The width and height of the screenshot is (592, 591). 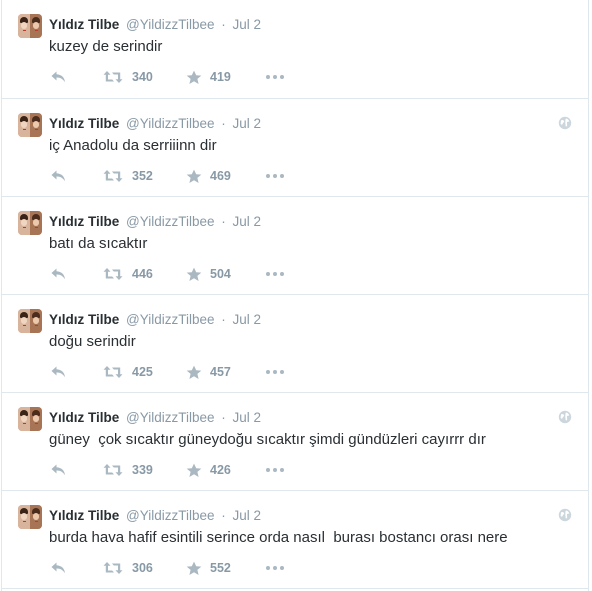 What do you see at coordinates (142, 372) in the screenshot?
I see `retweet-count: 425` at bounding box center [142, 372].